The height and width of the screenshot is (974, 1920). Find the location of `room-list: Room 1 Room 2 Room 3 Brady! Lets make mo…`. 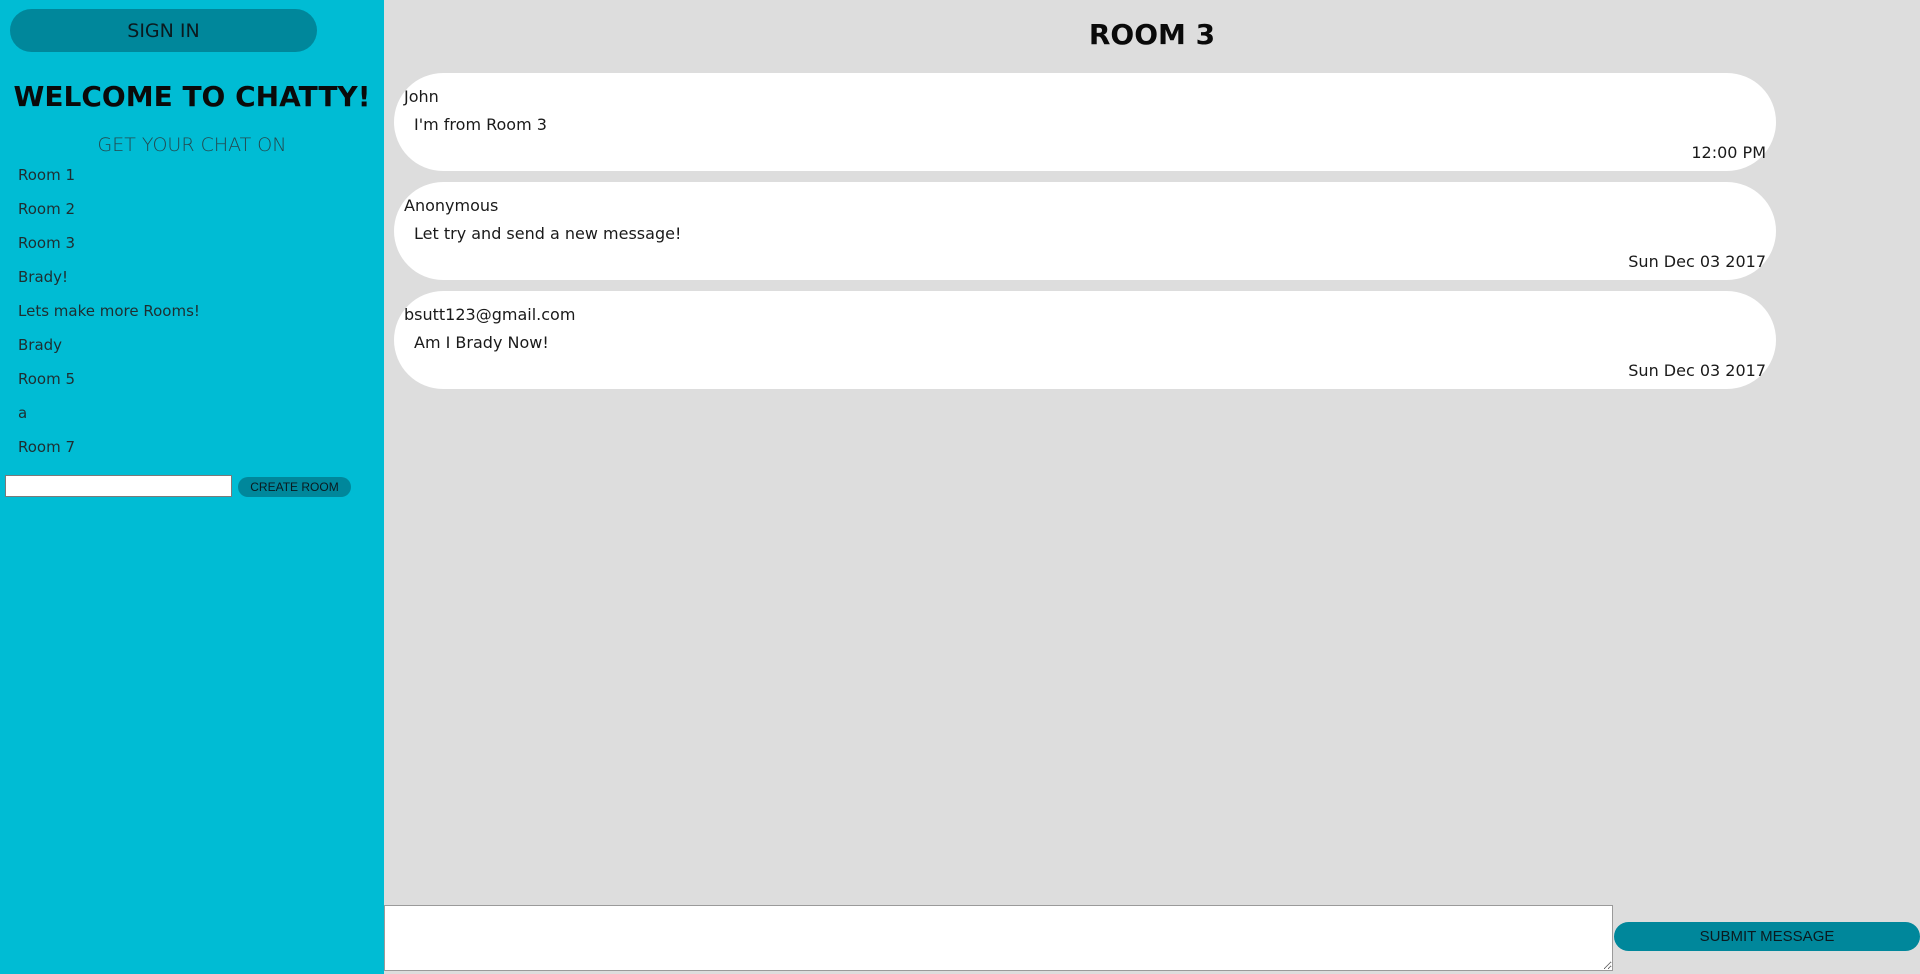

room-list: Room 1 Room 2 Room 3 Brady! Lets make mo… is located at coordinates (109, 318).